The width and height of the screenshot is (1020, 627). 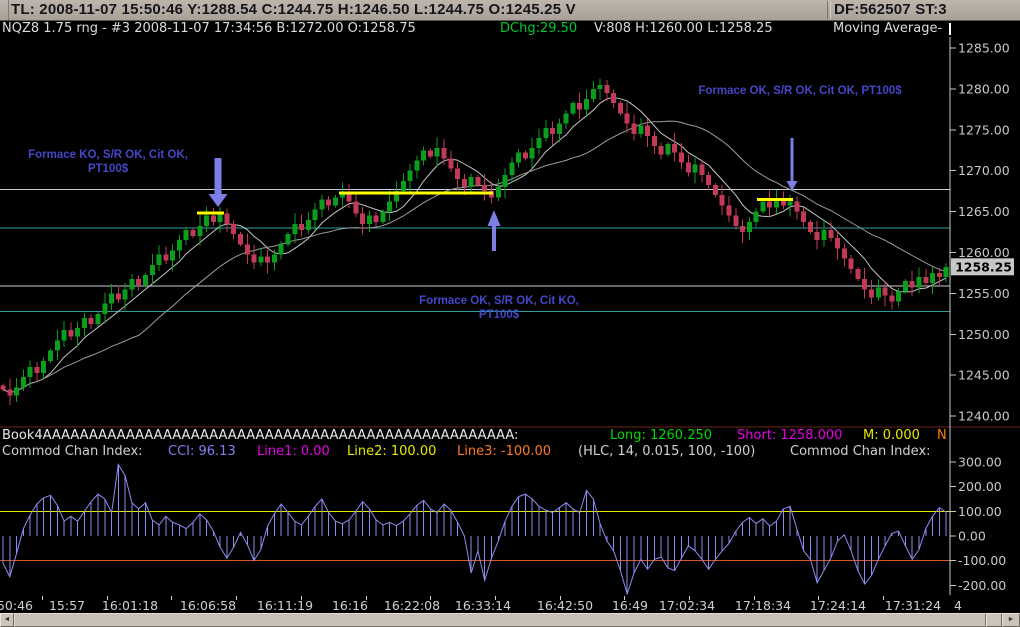 What do you see at coordinates (499, 308) in the screenshot?
I see `chart-annotation-3: Formace OK, S/R OK, Cit KO, PT100$` at bounding box center [499, 308].